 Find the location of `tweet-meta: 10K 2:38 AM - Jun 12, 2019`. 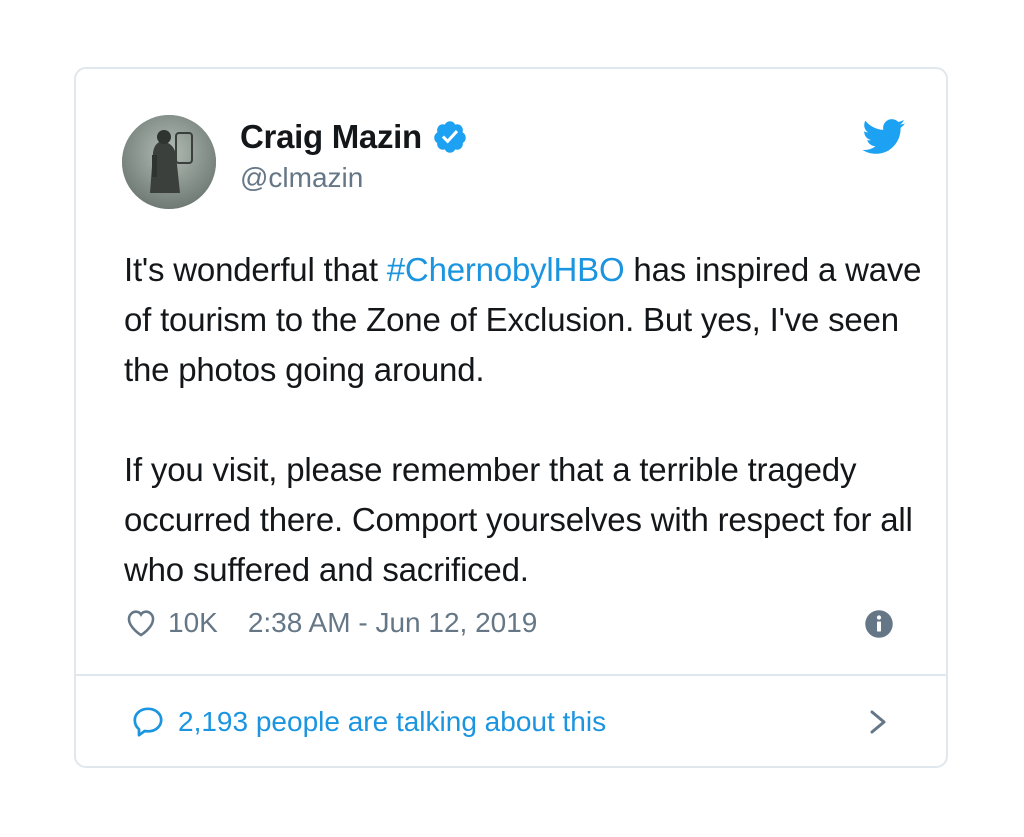

tweet-meta: 10K 2:38 AM - Jun 12, 2019 is located at coordinates (330, 623).